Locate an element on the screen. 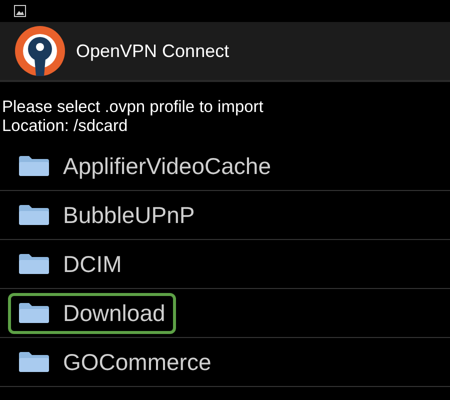 The width and height of the screenshot is (450, 400). image-icon is located at coordinates (20, 11).